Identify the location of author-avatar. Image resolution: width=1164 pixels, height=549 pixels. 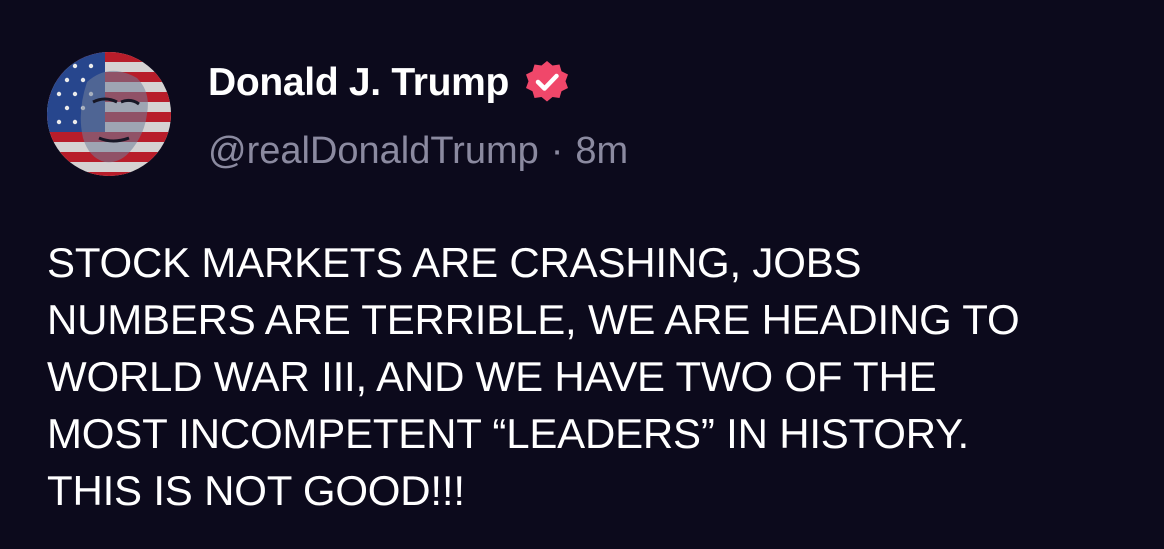
(109, 114).